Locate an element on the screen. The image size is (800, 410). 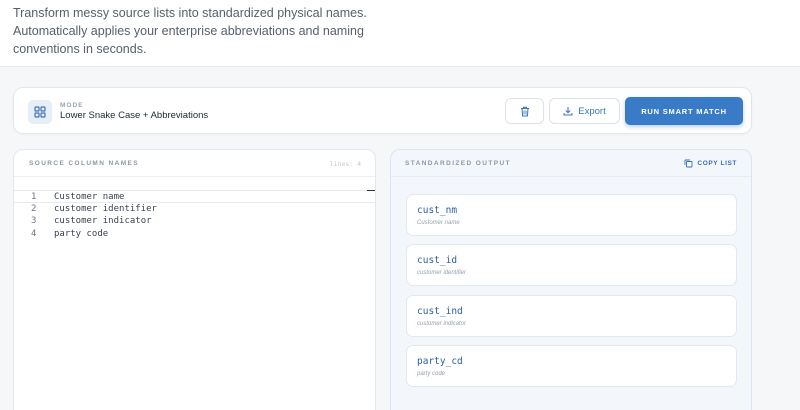
copy-icon is located at coordinates (688, 163).